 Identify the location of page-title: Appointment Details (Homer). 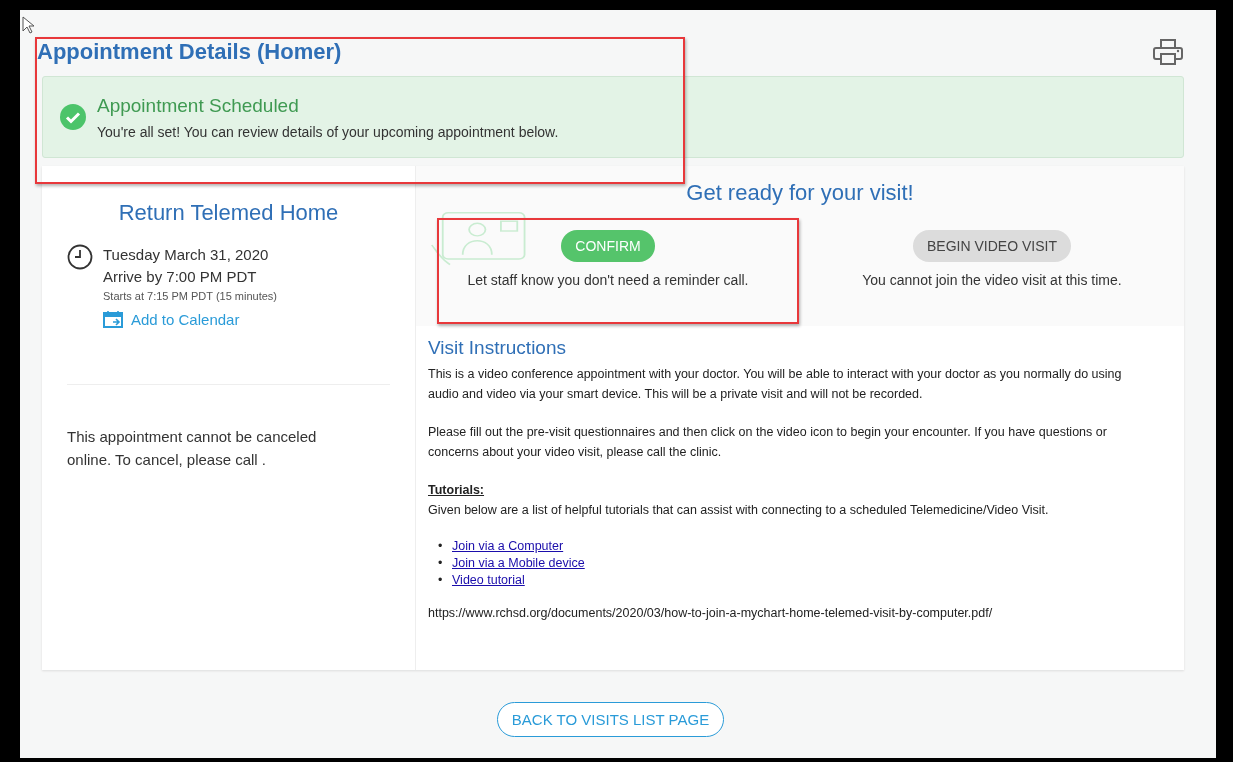
(189, 52).